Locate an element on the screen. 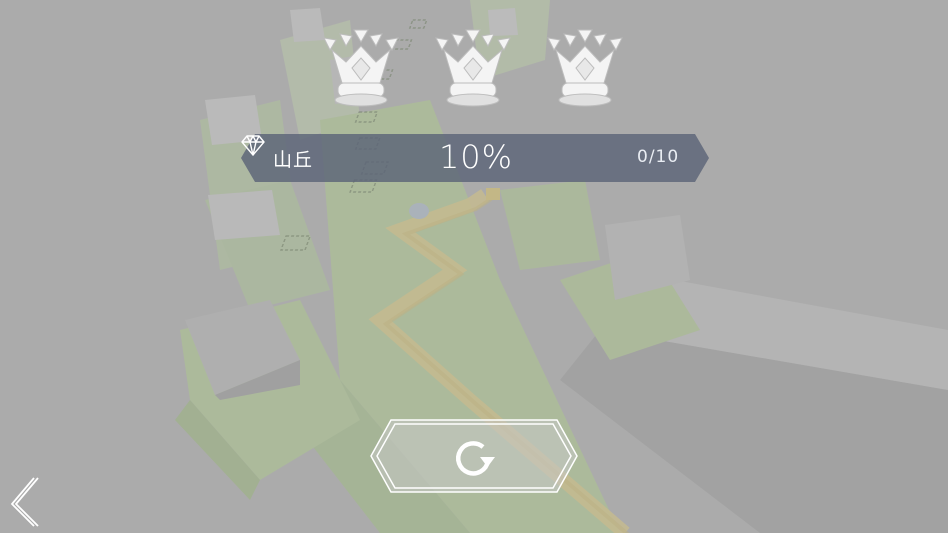 The width and height of the screenshot is (948, 533). progress-percent: 10% is located at coordinates (476, 157).